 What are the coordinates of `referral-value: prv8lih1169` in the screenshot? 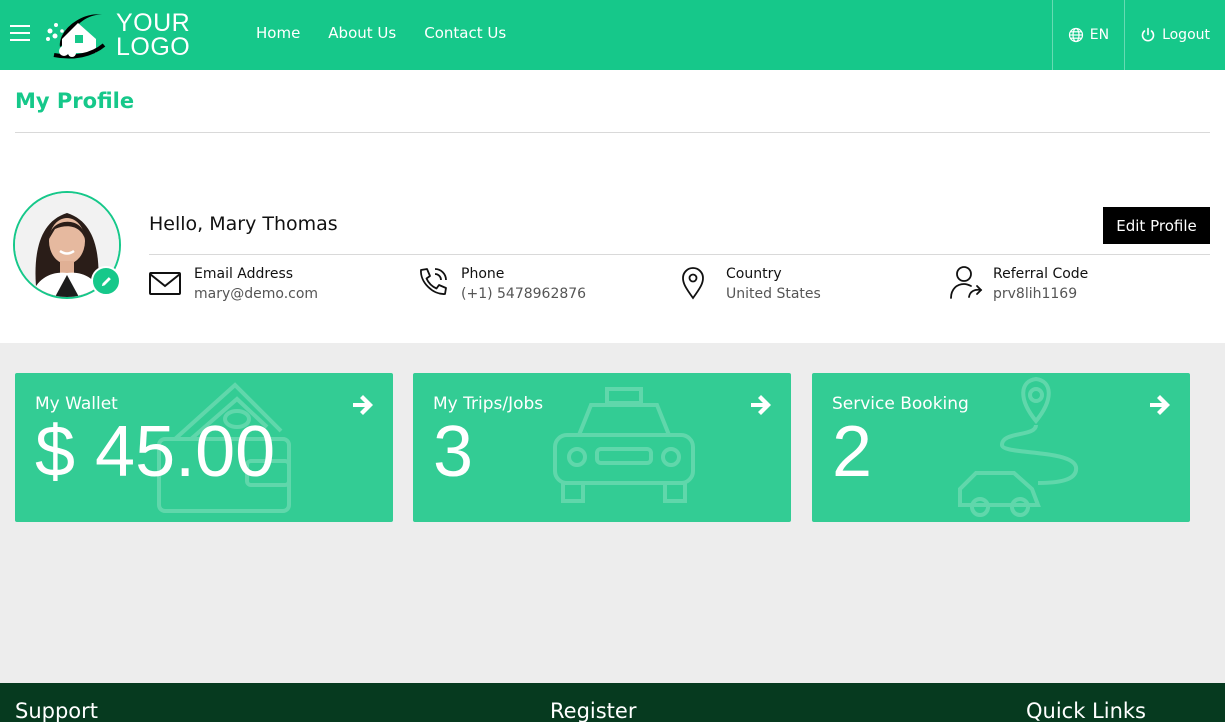 It's located at (1035, 294).